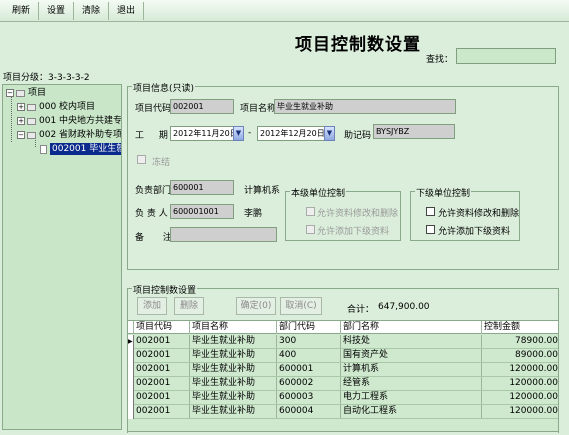 The image size is (569, 435). What do you see at coordinates (411, 383) in the screenshot?
I see `cell-dept-name: 经管系` at bounding box center [411, 383].